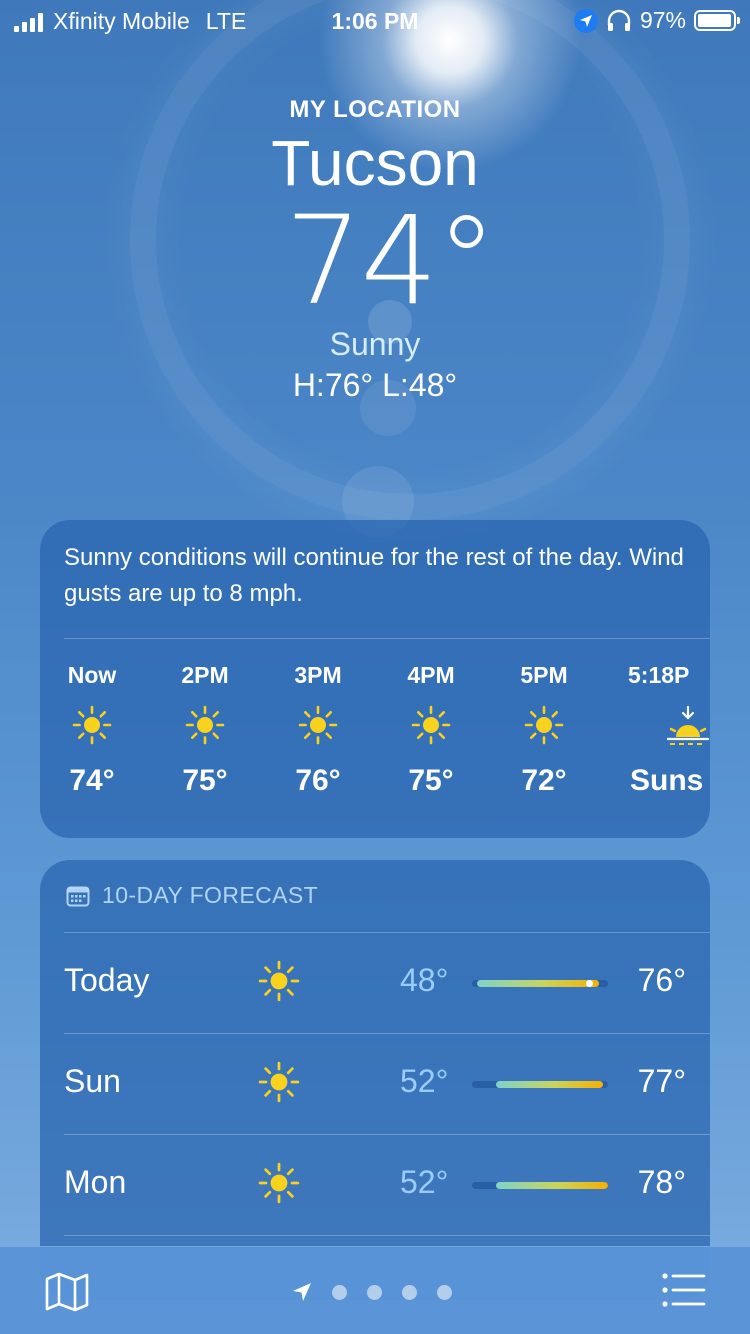 The image size is (750, 1334). I want to click on hour-item: 5:18P Suns, so click(669, 730).